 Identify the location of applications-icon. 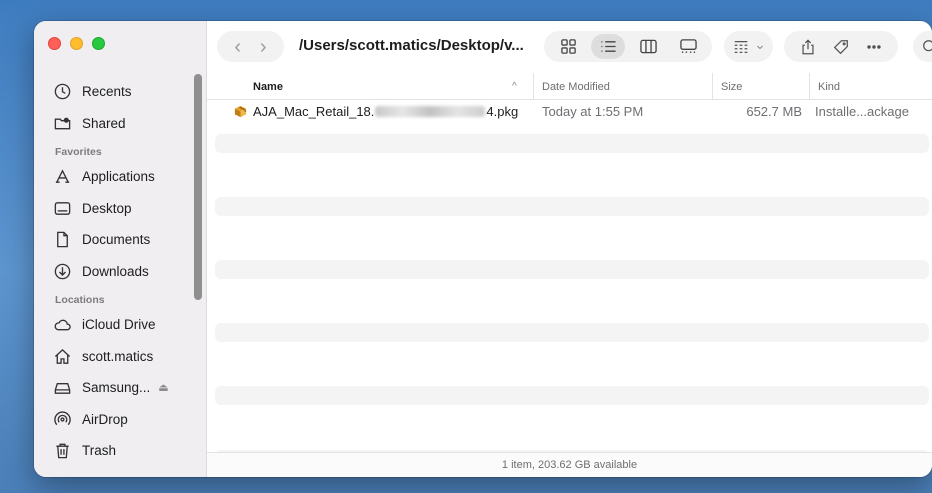
(62, 177).